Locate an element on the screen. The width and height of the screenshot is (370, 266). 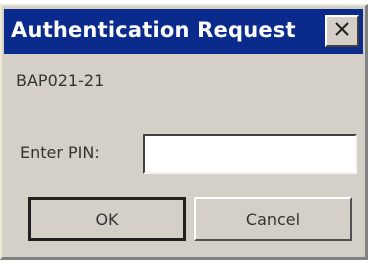
pin-label: Enter PIN: is located at coordinates (60, 152).